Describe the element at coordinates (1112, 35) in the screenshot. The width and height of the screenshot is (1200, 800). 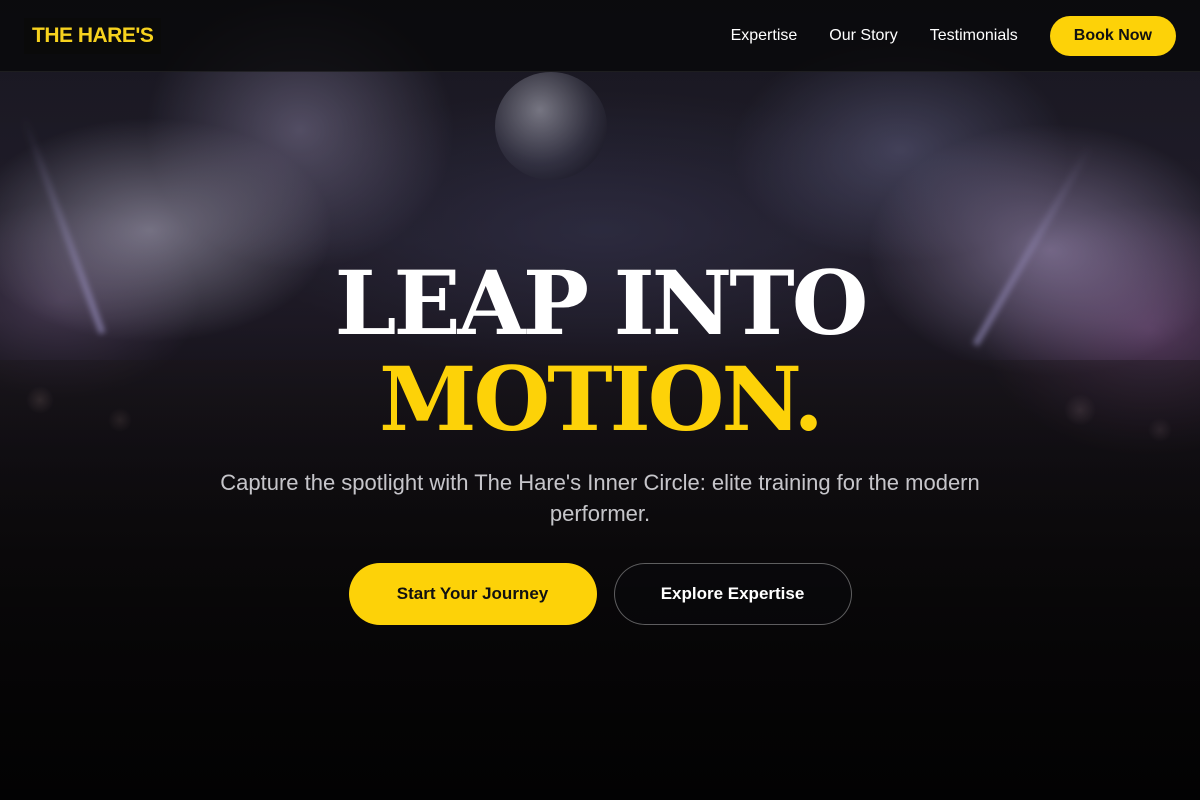
I see `book-now-button: Book Now` at that location.